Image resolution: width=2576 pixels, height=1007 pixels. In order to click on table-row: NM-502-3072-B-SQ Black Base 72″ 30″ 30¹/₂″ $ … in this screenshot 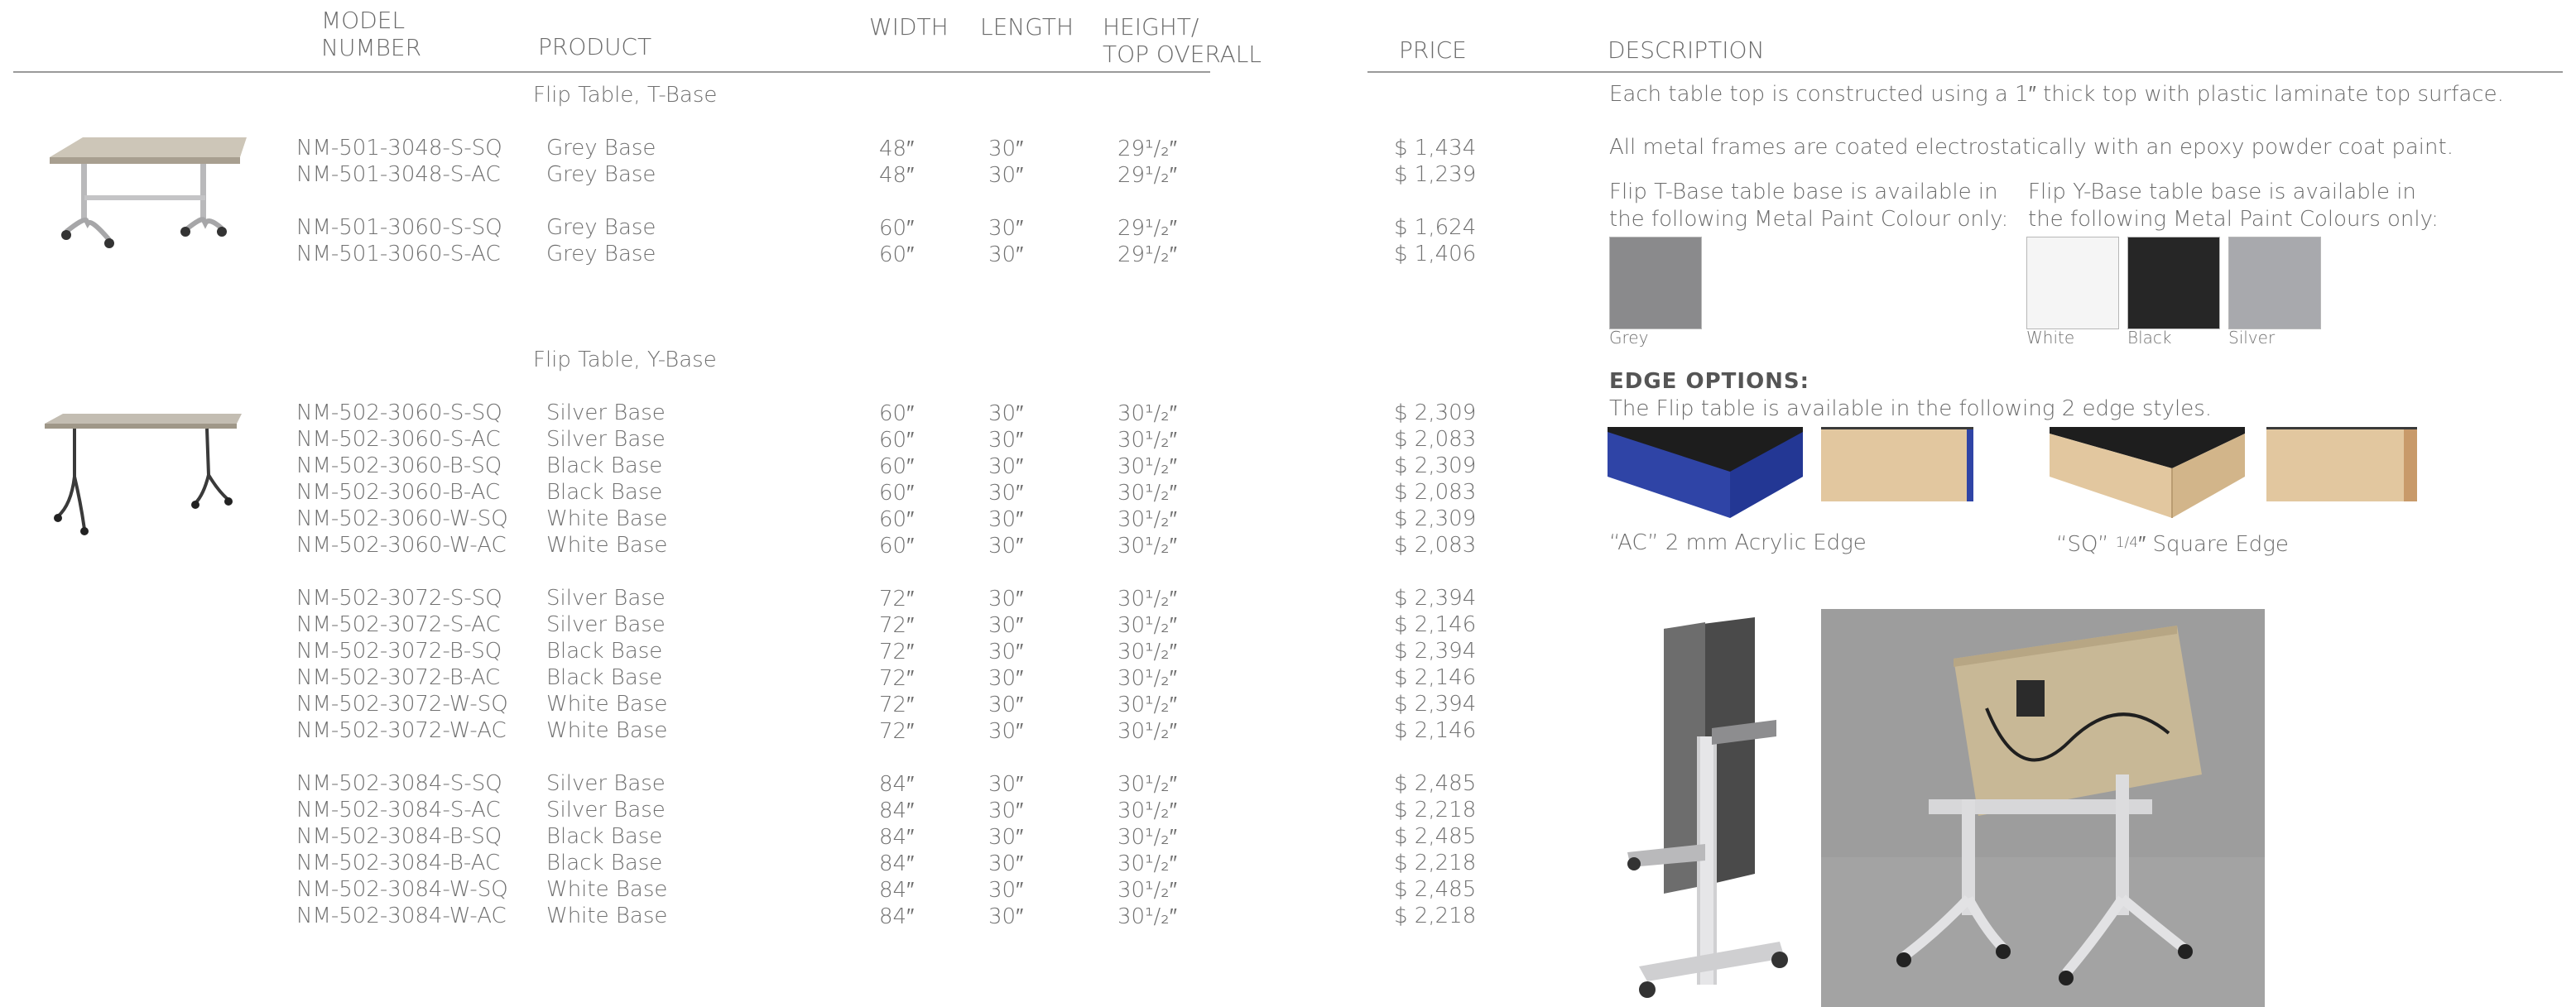, I will do `click(745, 652)`.